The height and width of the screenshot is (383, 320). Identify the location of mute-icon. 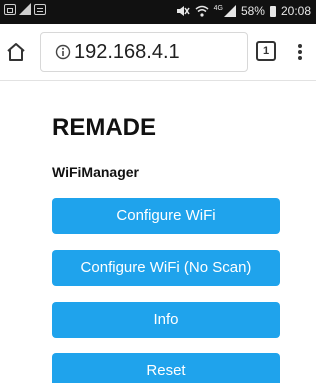
(183, 11).